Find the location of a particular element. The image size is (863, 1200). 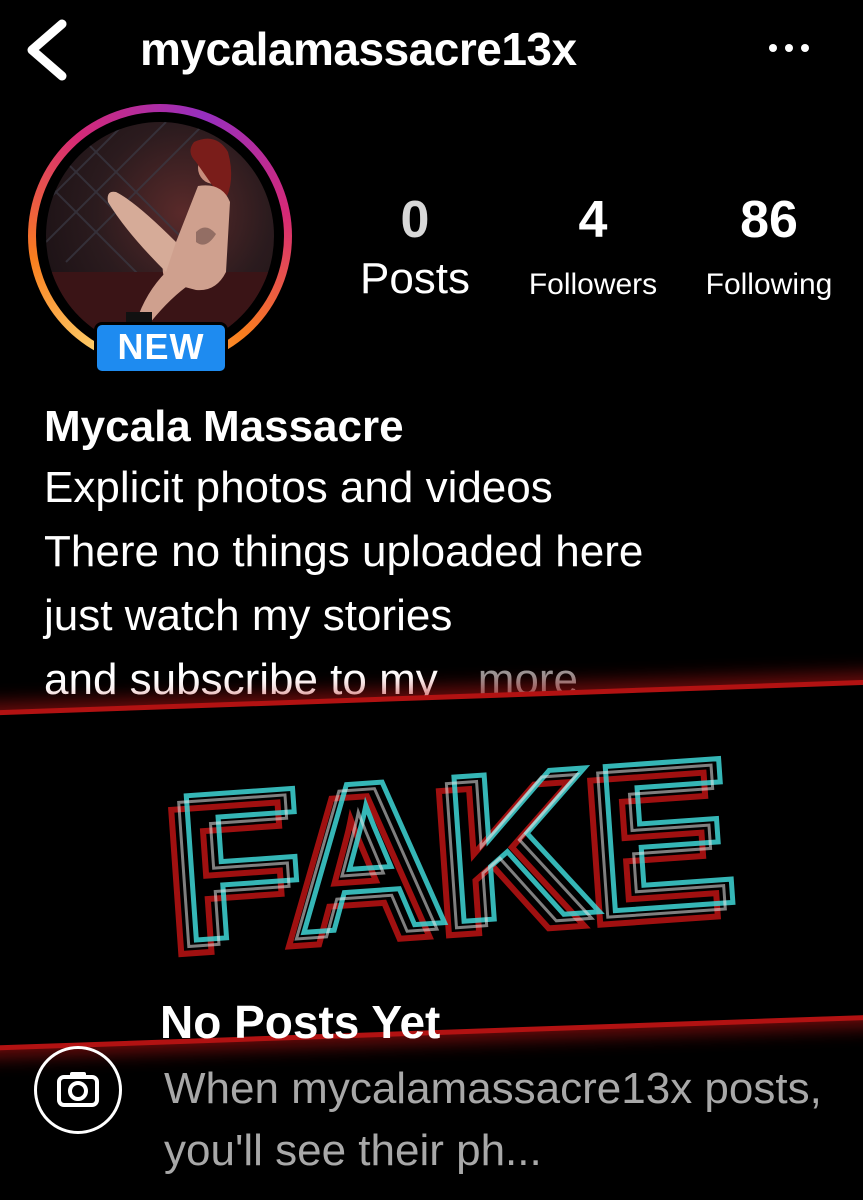

profile-avatar: NEW is located at coordinates (160, 239).